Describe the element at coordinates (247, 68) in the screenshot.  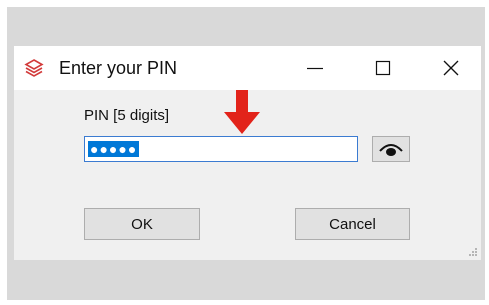
I see `title-bar: Enter your PIN` at that location.